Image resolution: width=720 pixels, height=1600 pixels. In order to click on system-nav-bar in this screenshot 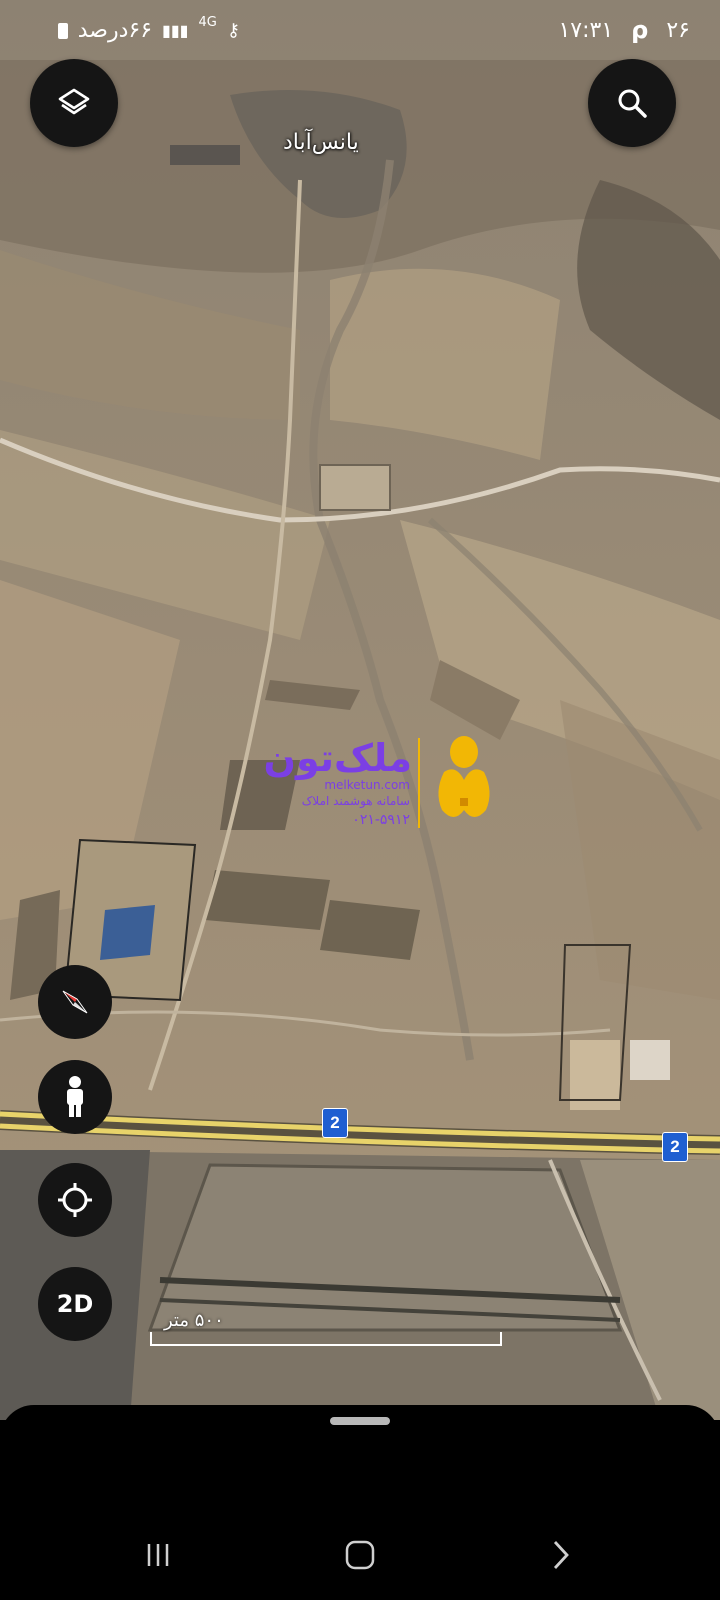, I will do `click(360, 1555)`.